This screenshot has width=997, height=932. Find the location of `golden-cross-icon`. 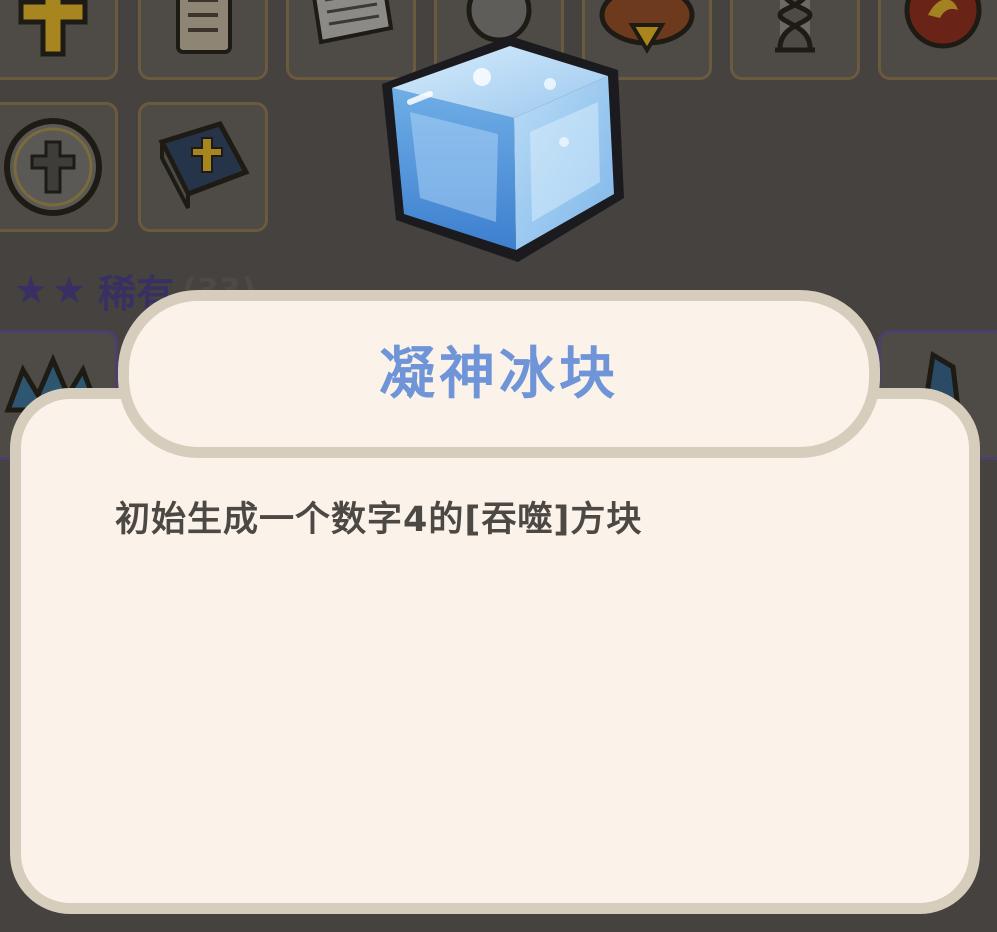

golden-cross-icon is located at coordinates (53, 28).